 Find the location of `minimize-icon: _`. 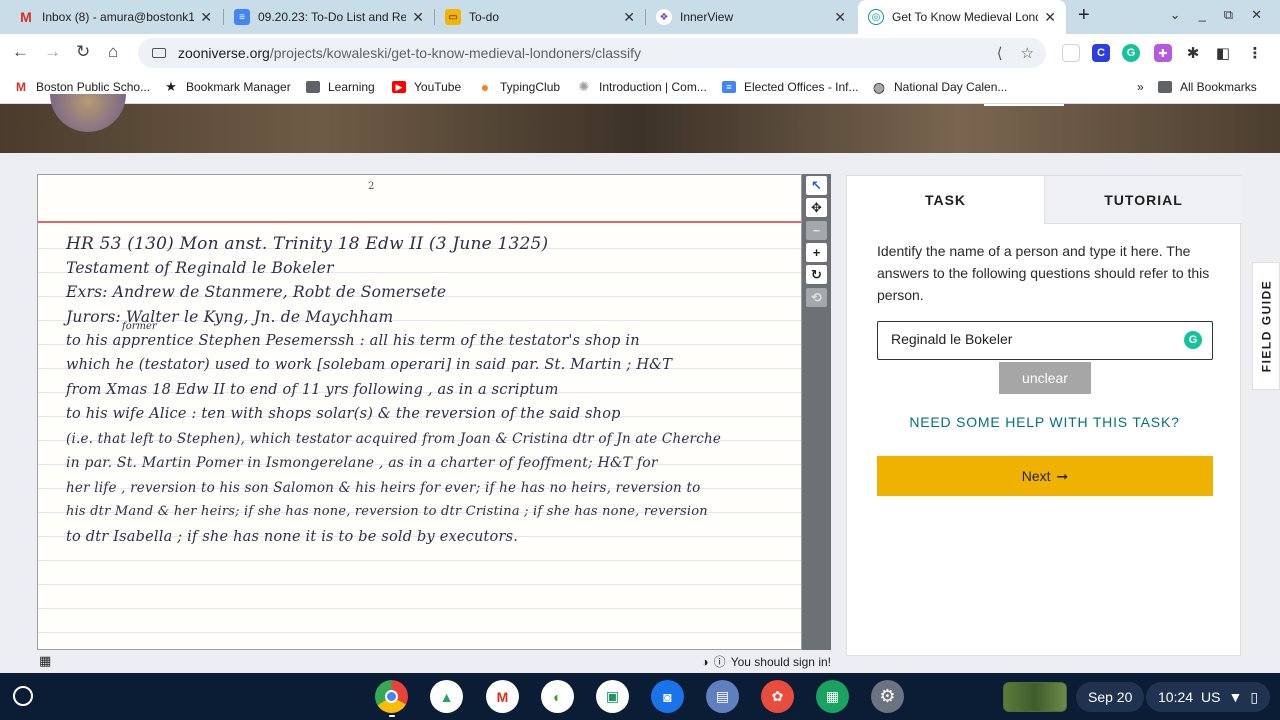

minimize-icon: _ is located at coordinates (1202, 15).